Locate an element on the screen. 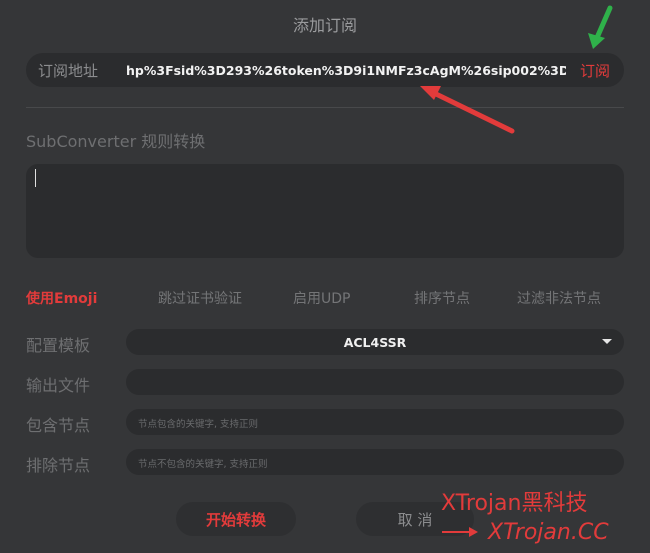 This screenshot has width=650, height=553. text-caret is located at coordinates (35, 178).